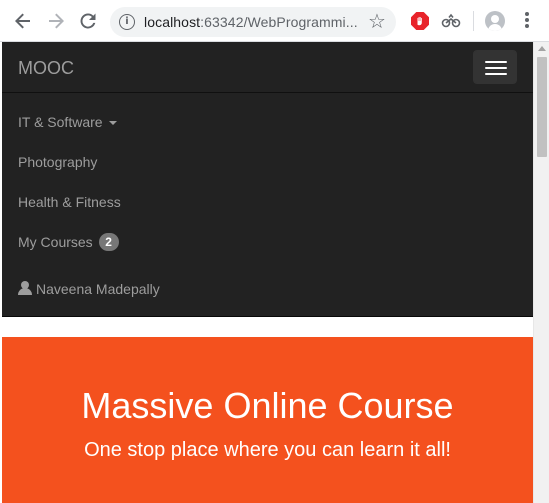 The image size is (549, 503). I want to click on star-icon: ☆, so click(377, 22).